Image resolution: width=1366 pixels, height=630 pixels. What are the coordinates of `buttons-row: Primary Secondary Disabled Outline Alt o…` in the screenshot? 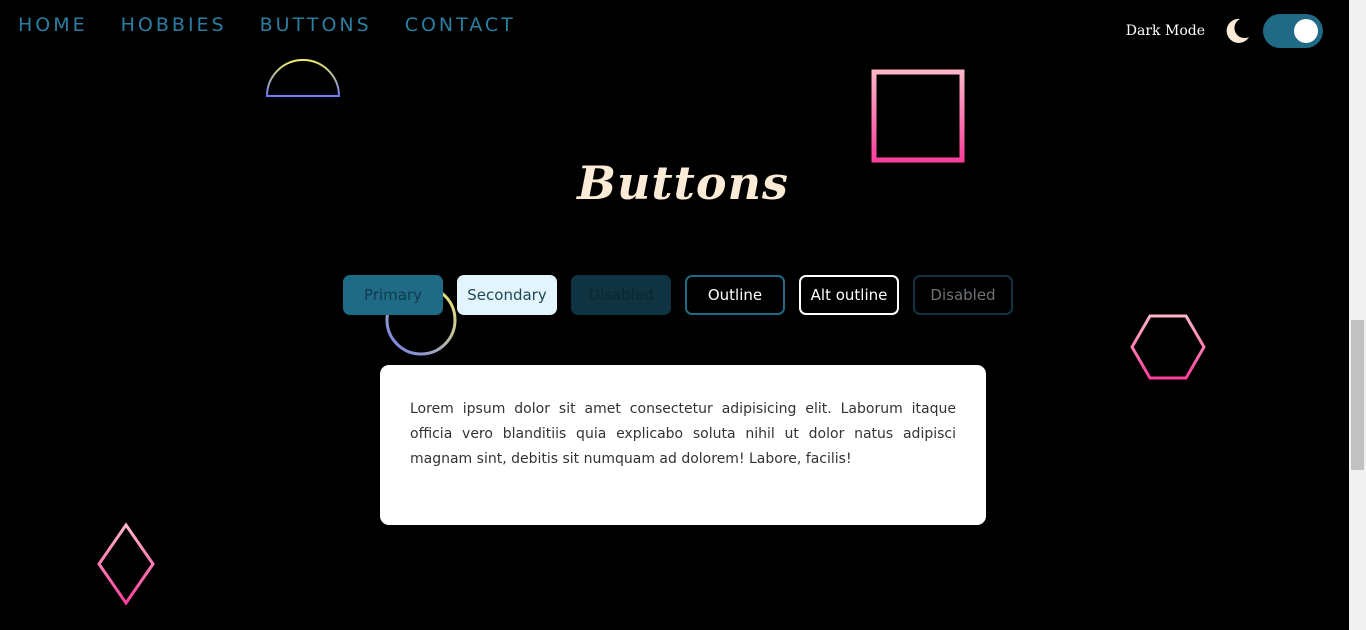 It's located at (685, 295).